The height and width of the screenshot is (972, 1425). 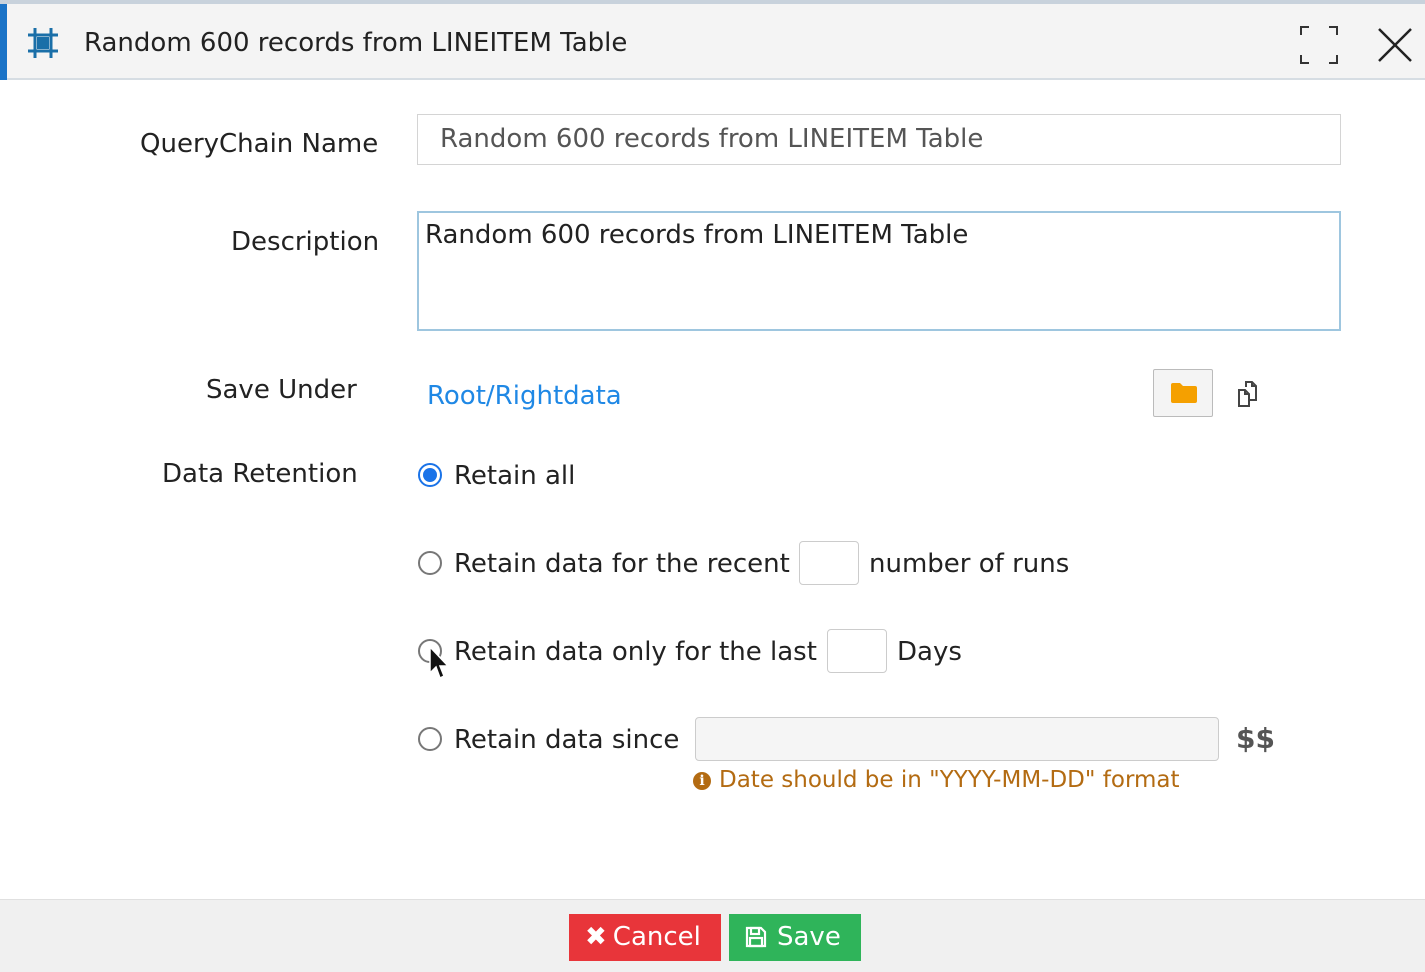 What do you see at coordinates (596, 937) in the screenshot?
I see `times-icon: ✖` at bounding box center [596, 937].